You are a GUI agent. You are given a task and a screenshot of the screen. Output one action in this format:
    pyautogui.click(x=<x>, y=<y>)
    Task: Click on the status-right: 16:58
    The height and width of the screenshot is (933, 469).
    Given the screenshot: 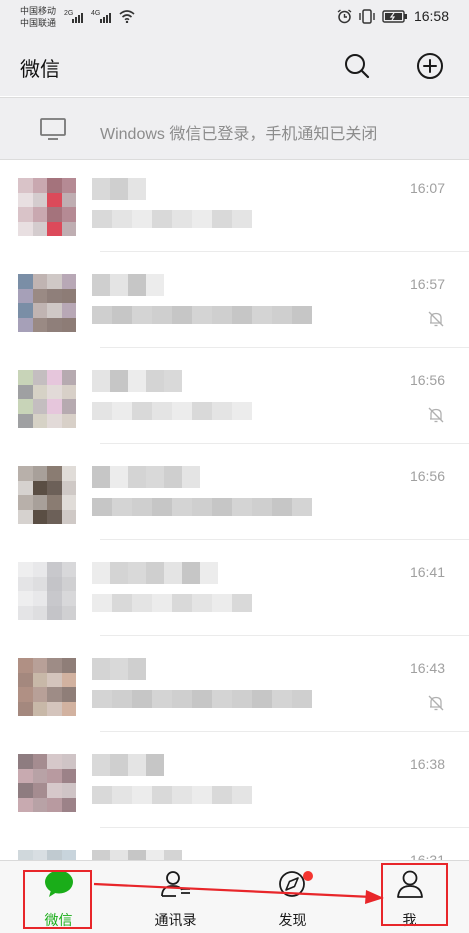 What is the action you would take?
    pyautogui.click(x=393, y=16)
    